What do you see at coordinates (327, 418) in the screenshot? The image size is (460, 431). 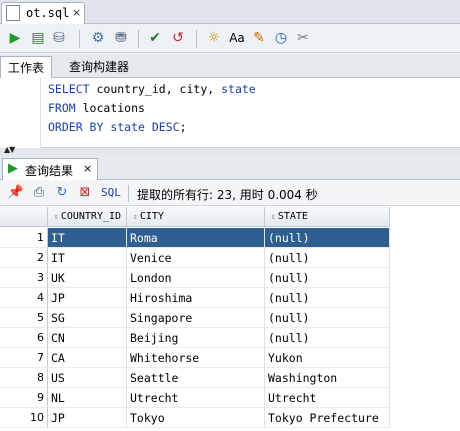 I see `cell-state: Tokyo Prefecture` at bounding box center [327, 418].